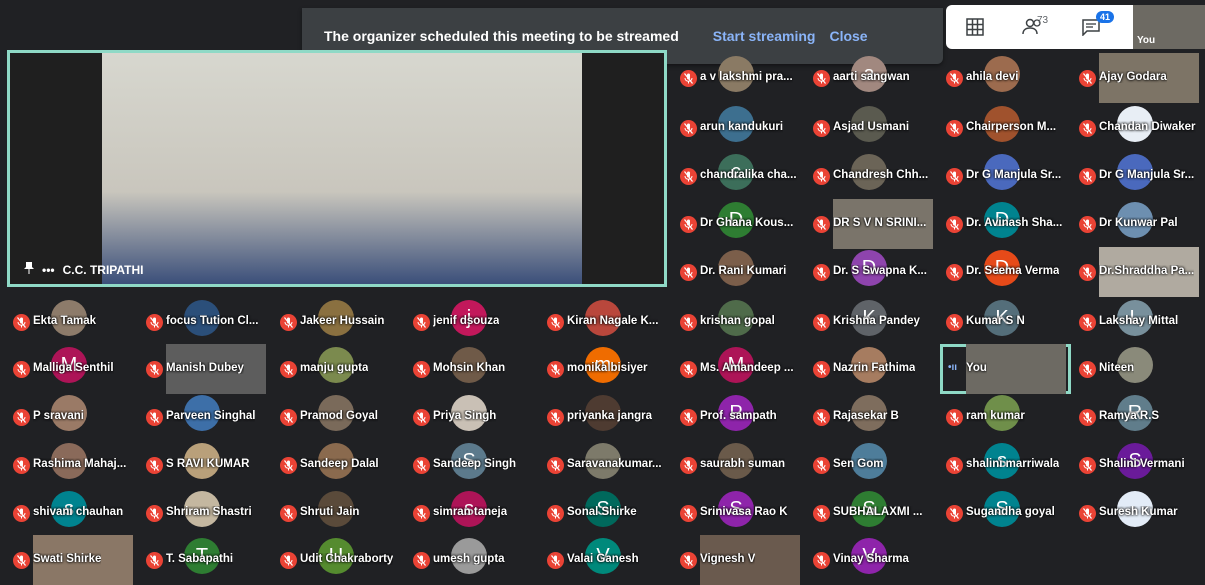 This screenshot has height=585, width=1205. What do you see at coordinates (1005, 272) in the screenshot?
I see `participant-tile: D Dr. Seema Verma` at bounding box center [1005, 272].